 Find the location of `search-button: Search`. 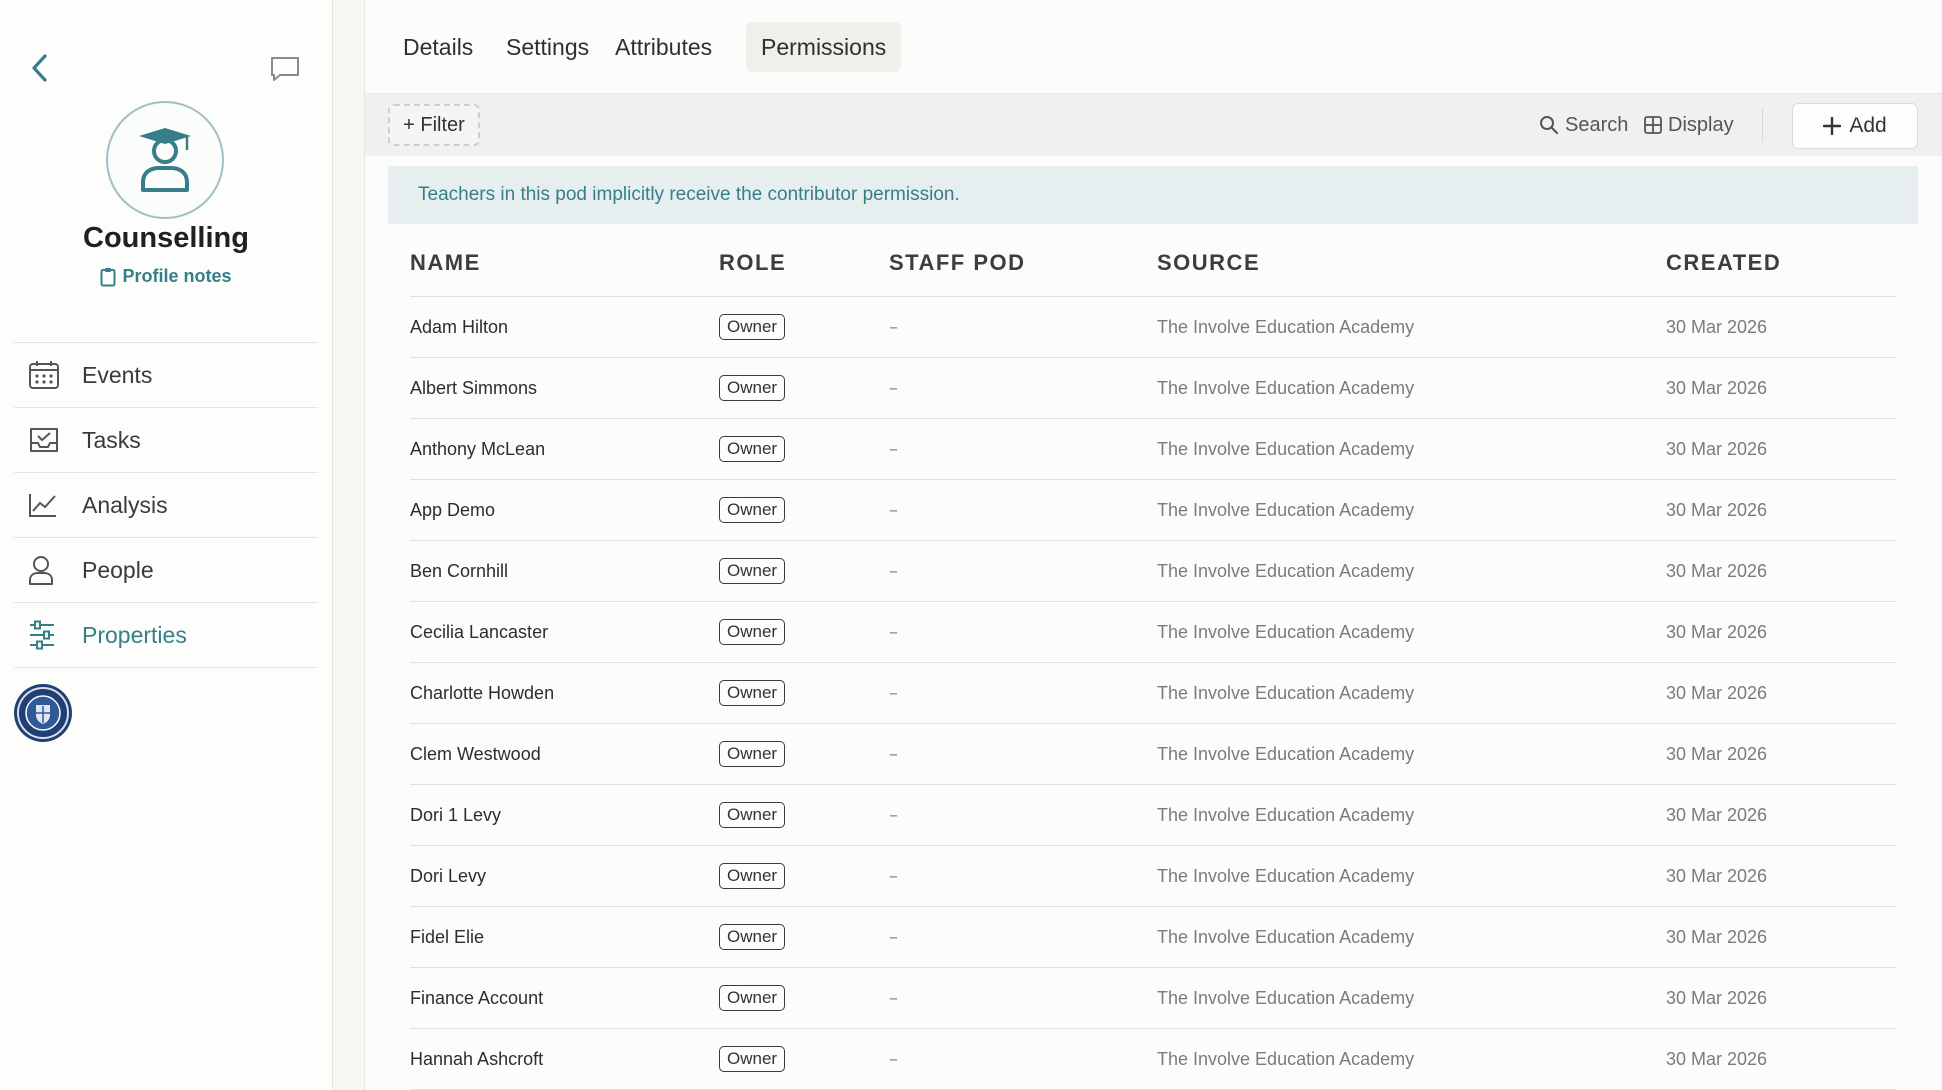

search-button: Search is located at coordinates (1583, 125).